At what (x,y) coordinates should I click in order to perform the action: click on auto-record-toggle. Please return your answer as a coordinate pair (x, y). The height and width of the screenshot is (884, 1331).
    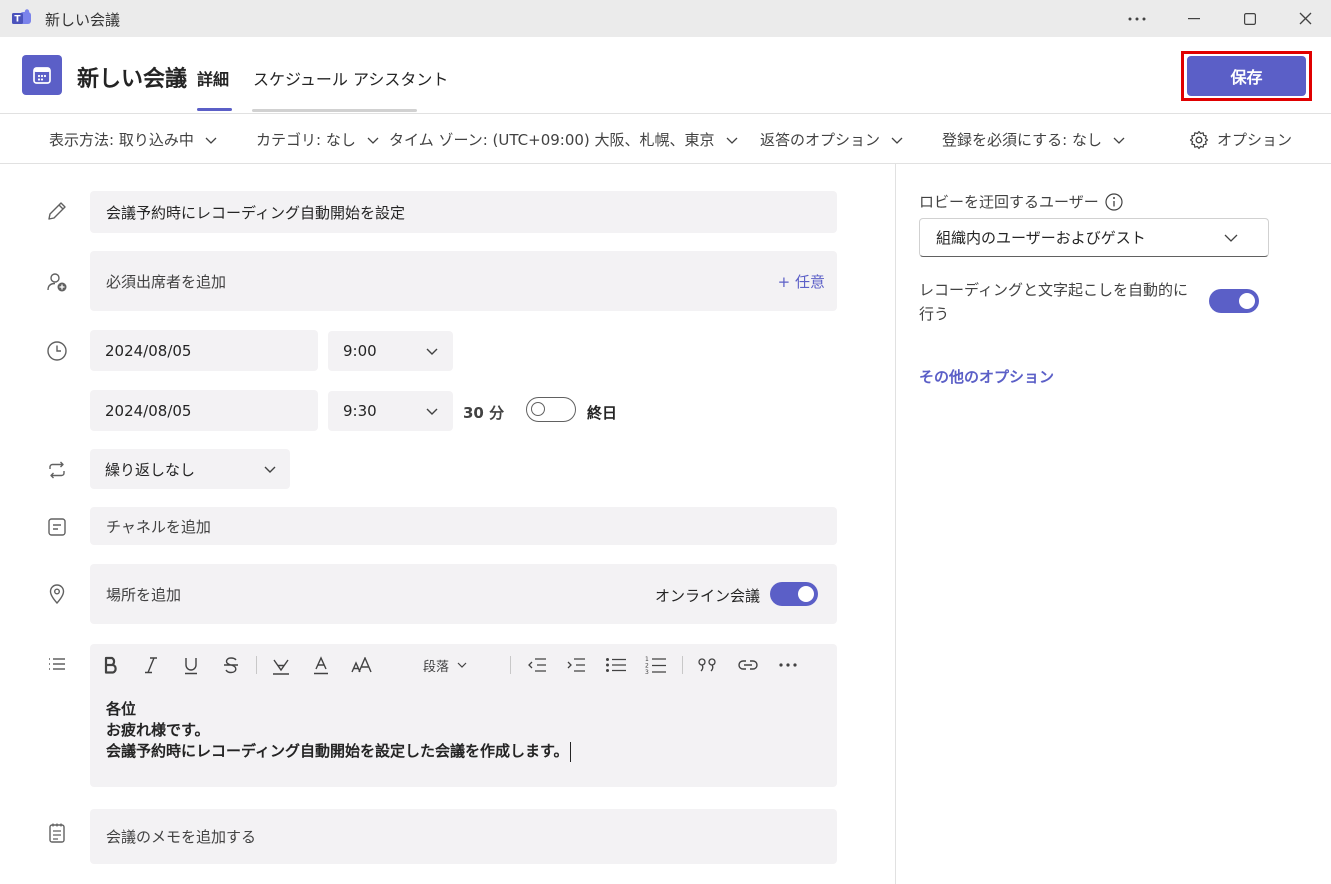
    Looking at the image, I should click on (1234, 301).